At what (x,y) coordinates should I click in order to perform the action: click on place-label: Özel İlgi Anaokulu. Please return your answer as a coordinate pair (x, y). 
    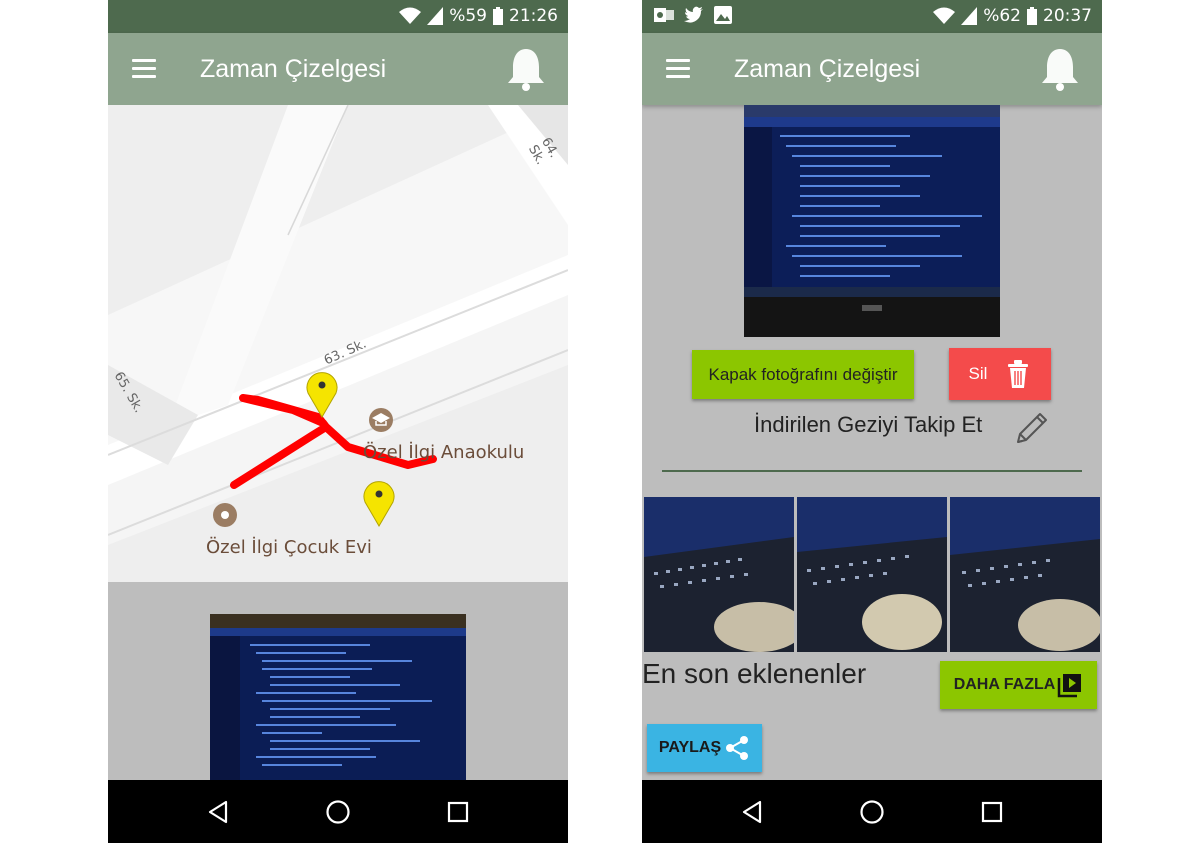
    Looking at the image, I should click on (443, 452).